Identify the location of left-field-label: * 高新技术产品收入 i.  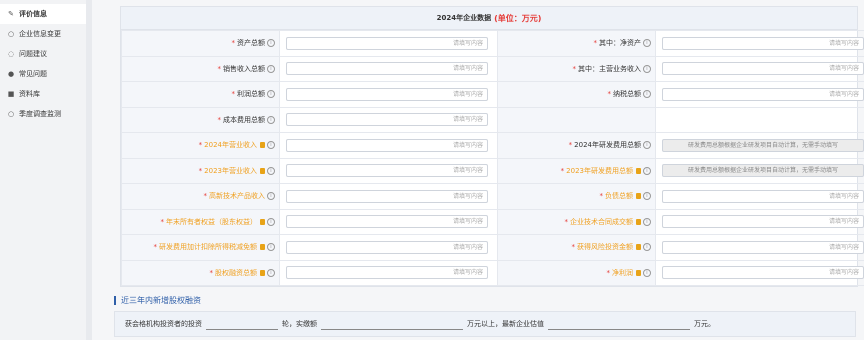
(200, 196).